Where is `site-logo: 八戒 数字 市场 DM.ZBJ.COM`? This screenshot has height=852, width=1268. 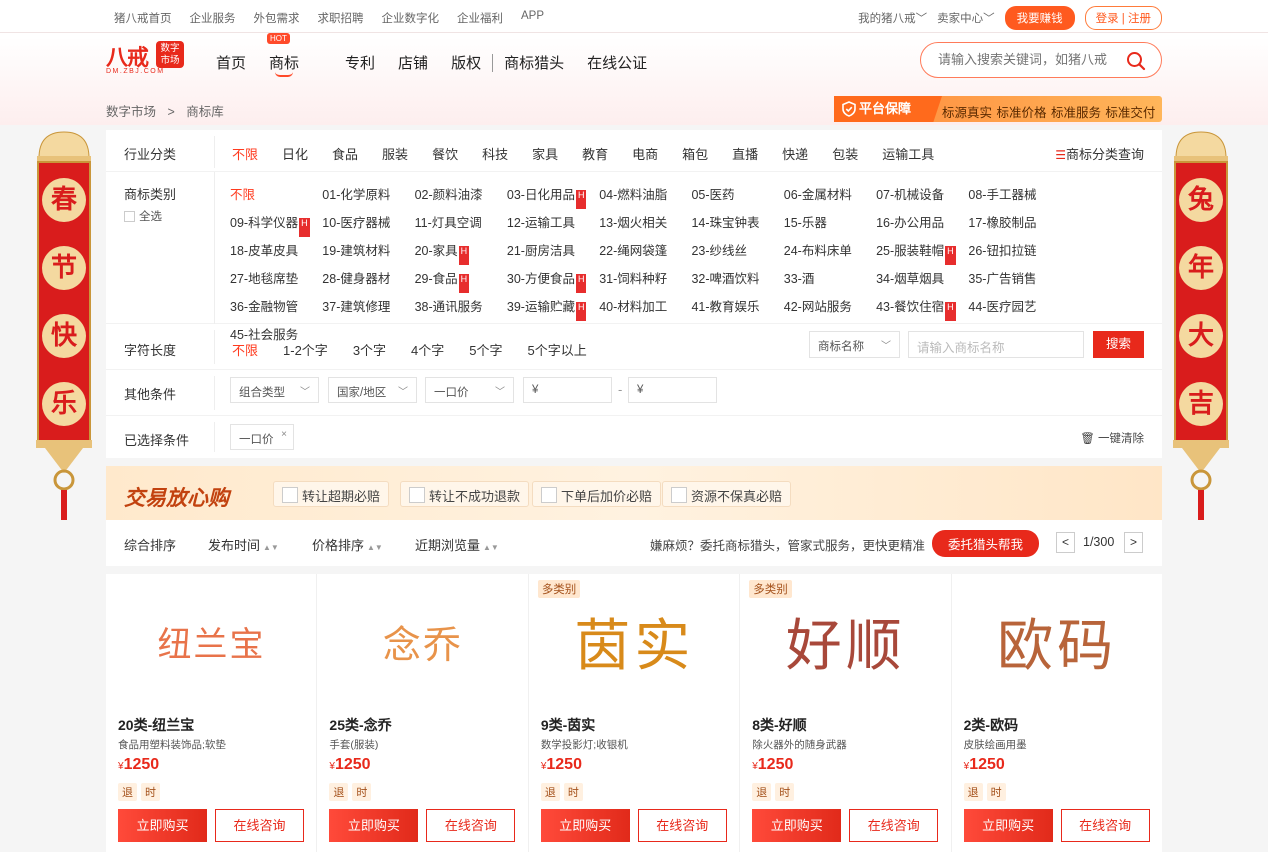 site-logo: 八戒 数字 市场 DM.ZBJ.COM is located at coordinates (146, 58).